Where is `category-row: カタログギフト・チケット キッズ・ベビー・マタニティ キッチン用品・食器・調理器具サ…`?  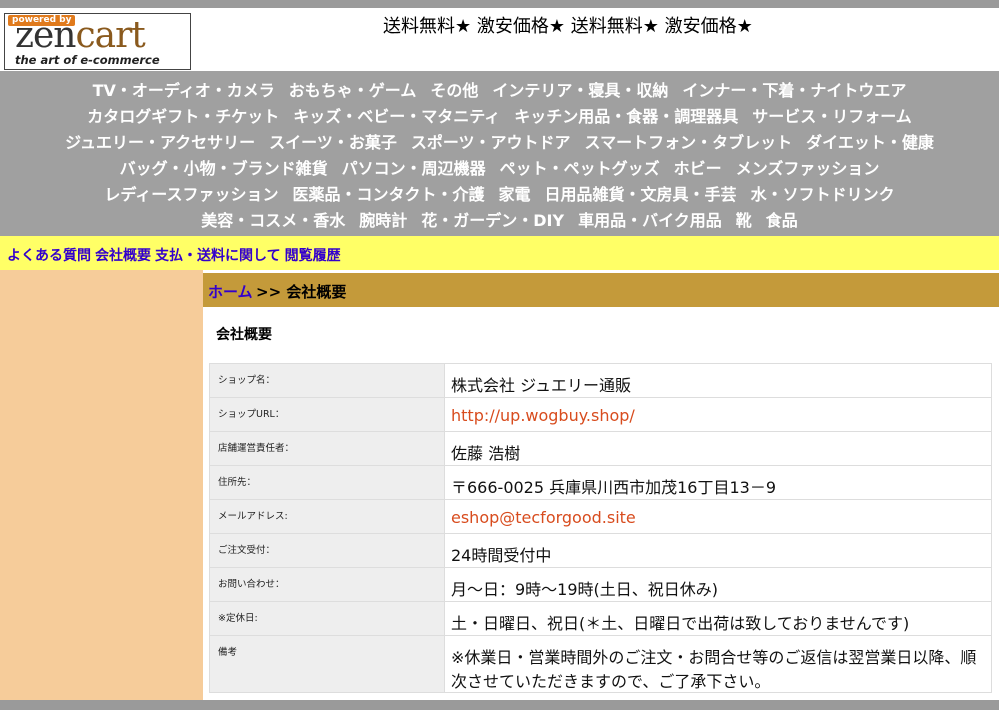 category-row: カタログギフト・チケット キッズ・ベビー・マタニティ キッチン用品・食器・調理器具サ… is located at coordinates (499, 117).